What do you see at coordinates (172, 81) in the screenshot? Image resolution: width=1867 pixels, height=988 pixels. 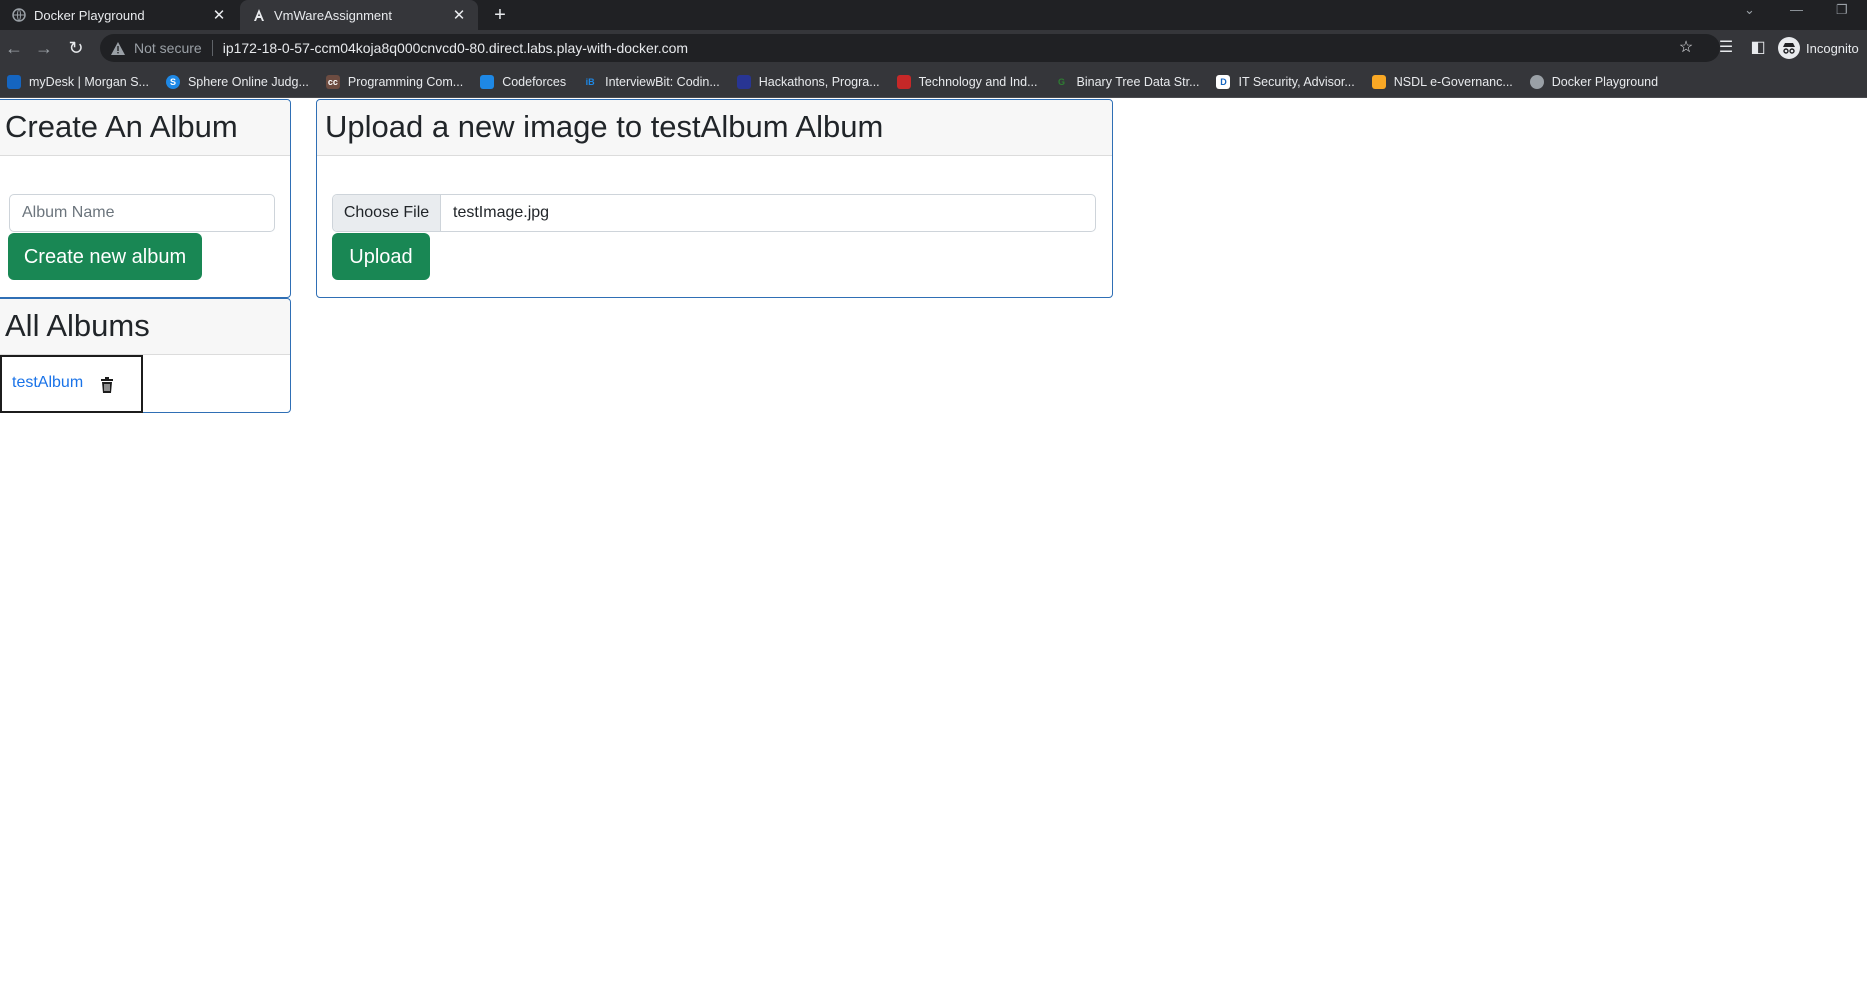 I see `spoj-icon: S` at bounding box center [172, 81].